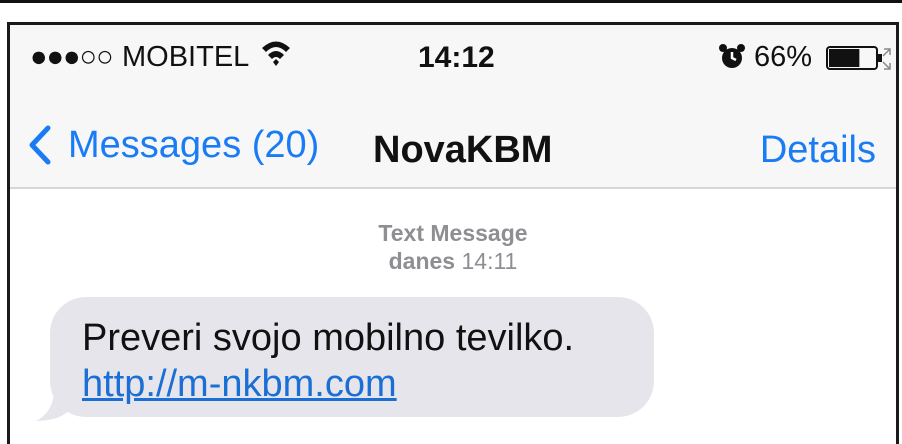 This screenshot has width=902, height=444. What do you see at coordinates (818, 150) in the screenshot?
I see `details-button: Details` at bounding box center [818, 150].